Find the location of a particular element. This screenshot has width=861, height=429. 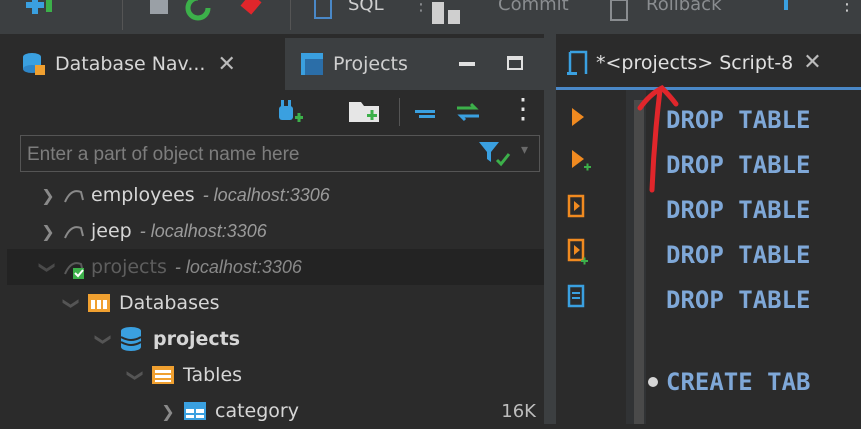

database-navigator-icon is located at coordinates (34, 64).